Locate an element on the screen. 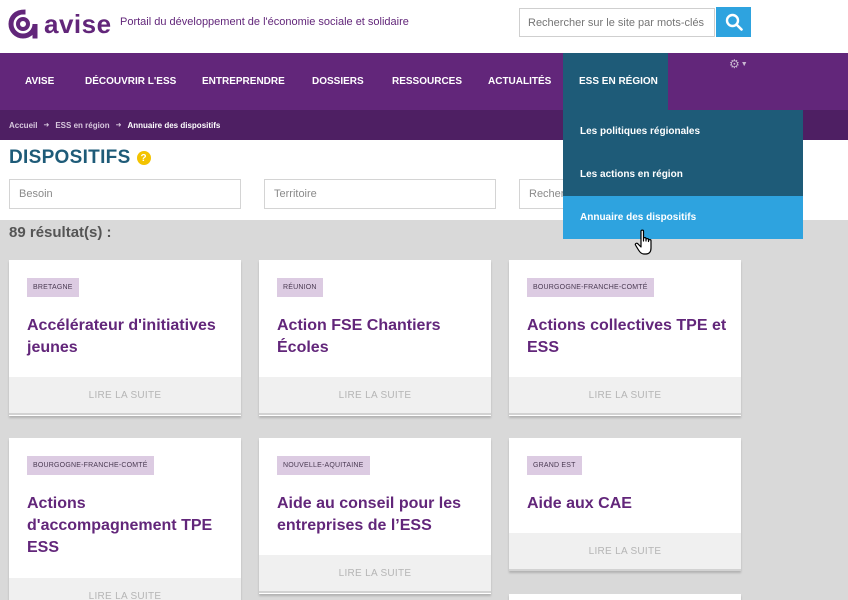 Image resolution: width=848 pixels, height=600 pixels. dropdown-item-politiques-regionales: Les politiques régionales is located at coordinates (683, 131).